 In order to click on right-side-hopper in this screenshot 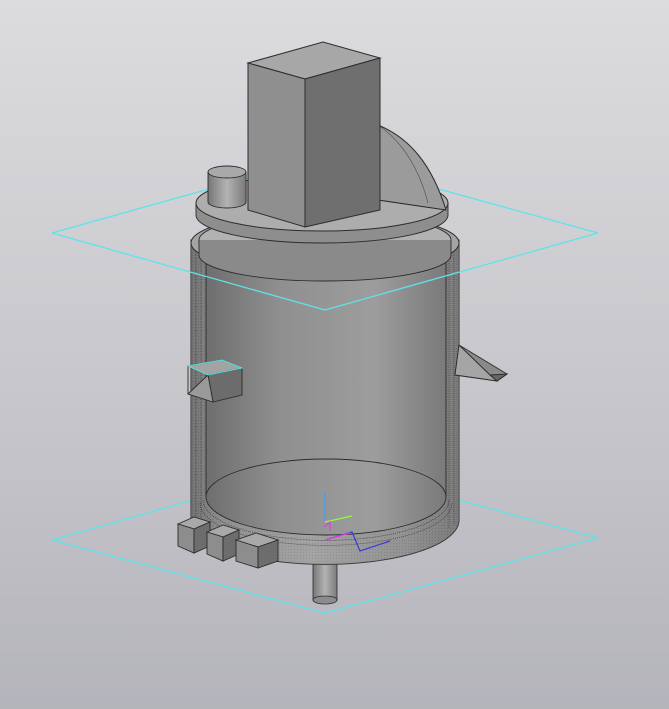, I will do `click(481, 363)`.